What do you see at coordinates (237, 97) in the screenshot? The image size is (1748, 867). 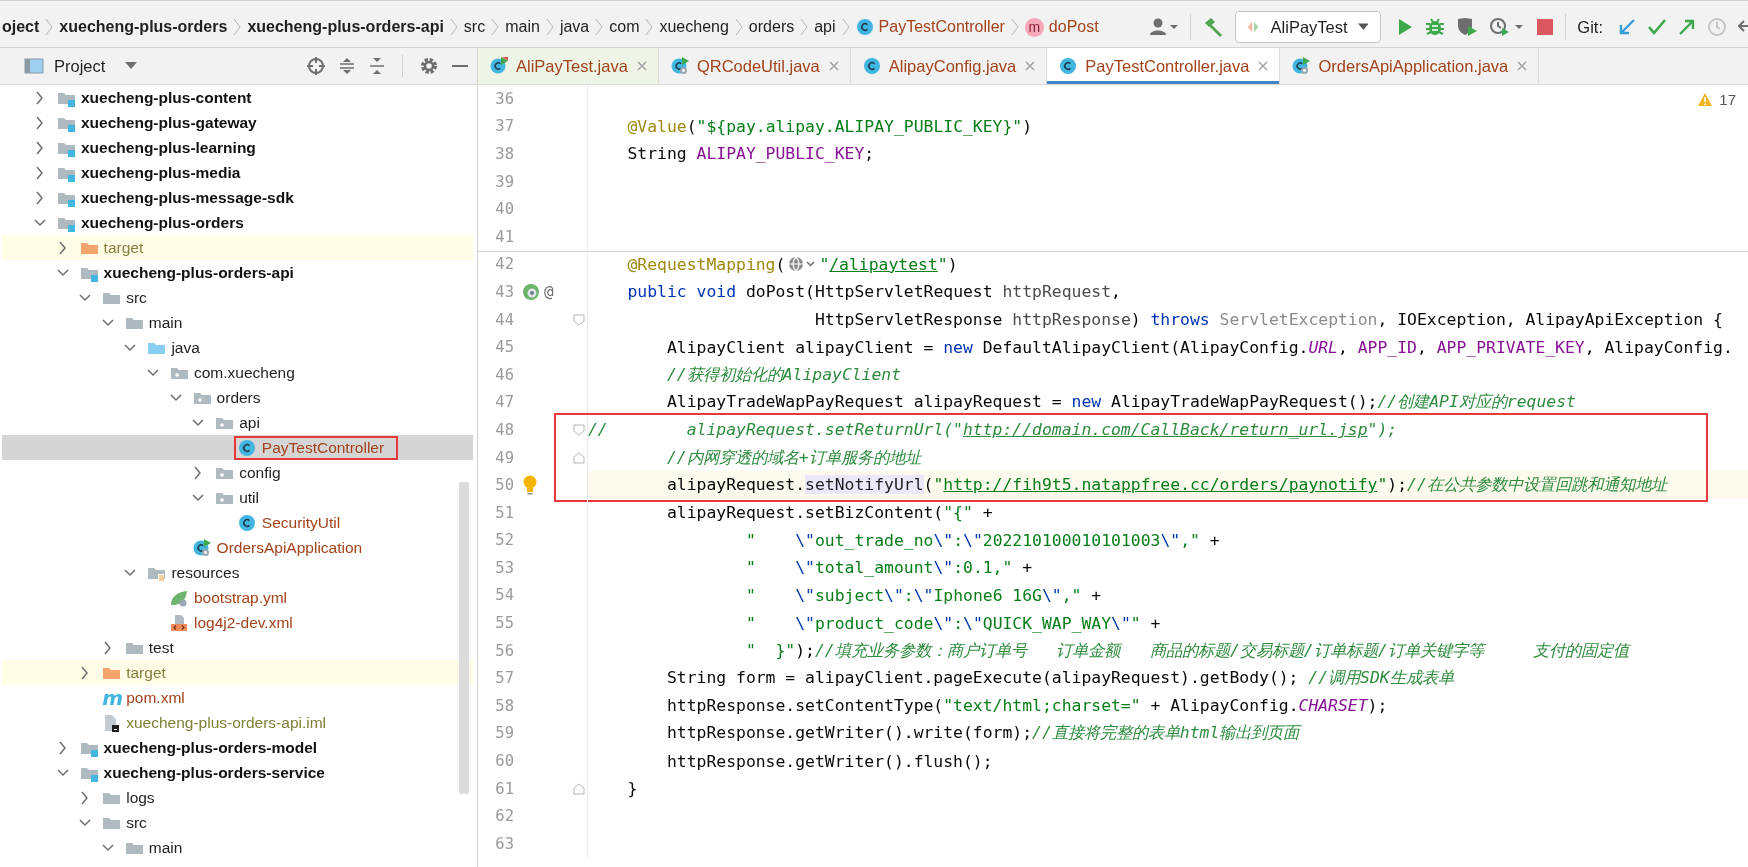 I see `tree-item: xuecheng-plus-content` at bounding box center [237, 97].